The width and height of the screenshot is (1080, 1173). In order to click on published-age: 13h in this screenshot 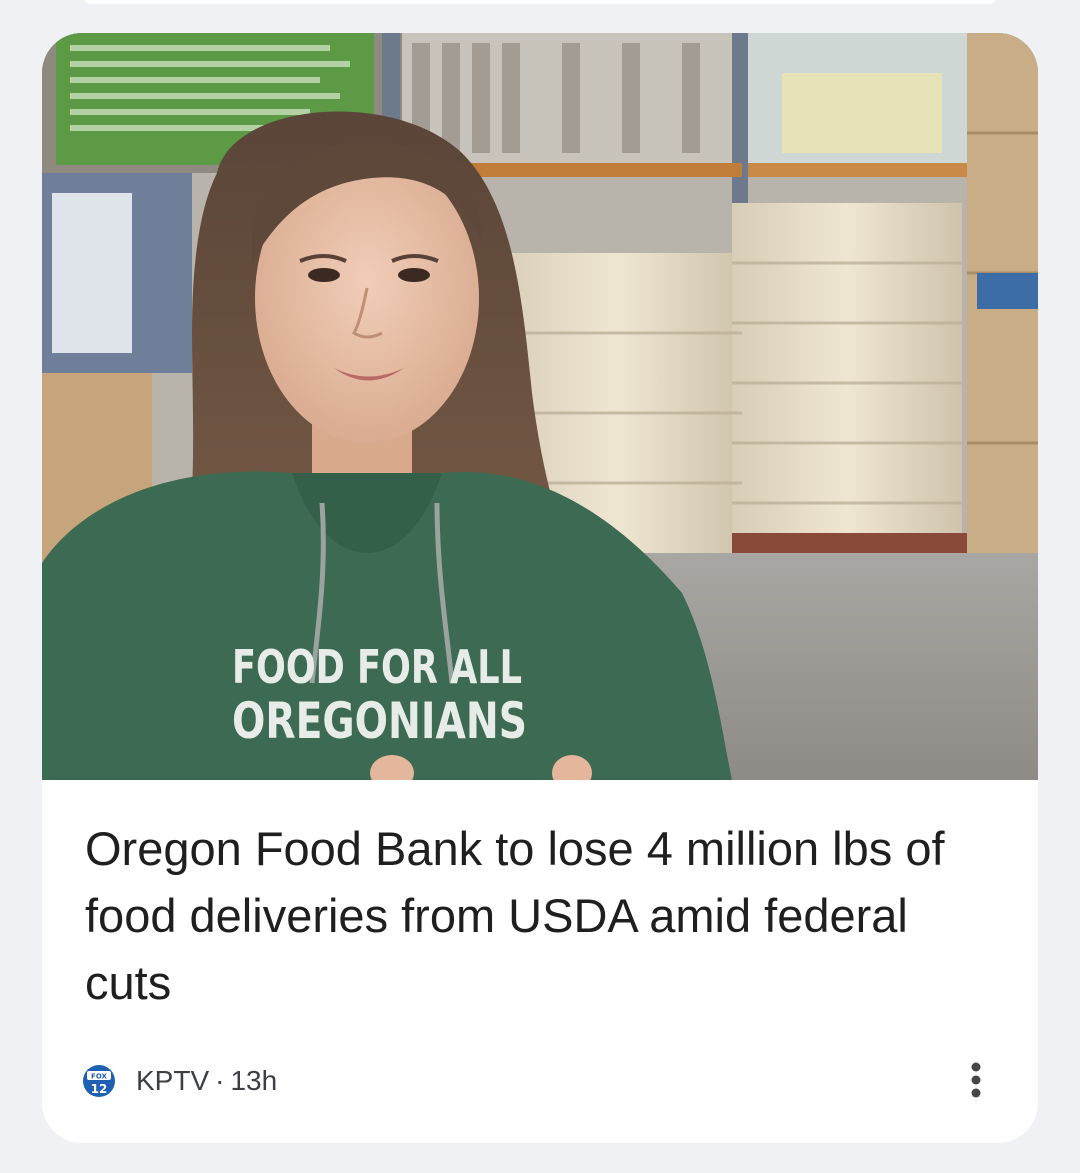, I will do `click(254, 1080)`.